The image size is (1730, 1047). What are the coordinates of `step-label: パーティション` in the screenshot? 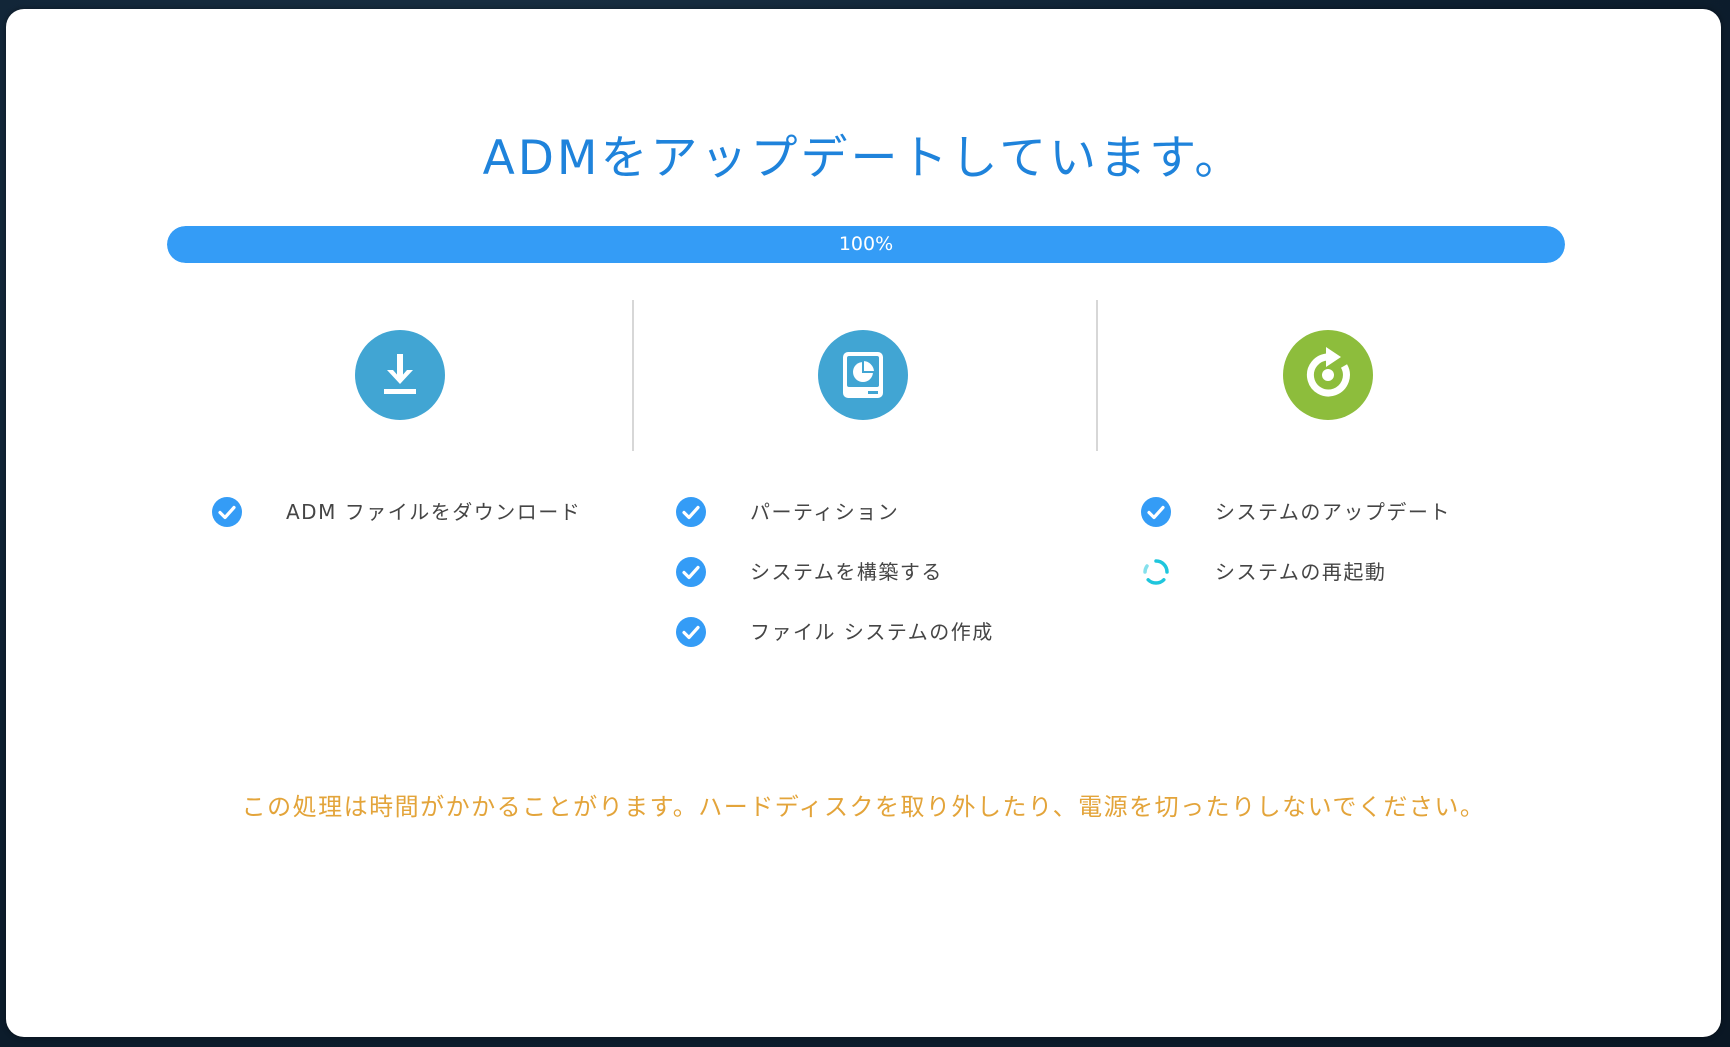 It's located at (825, 512).